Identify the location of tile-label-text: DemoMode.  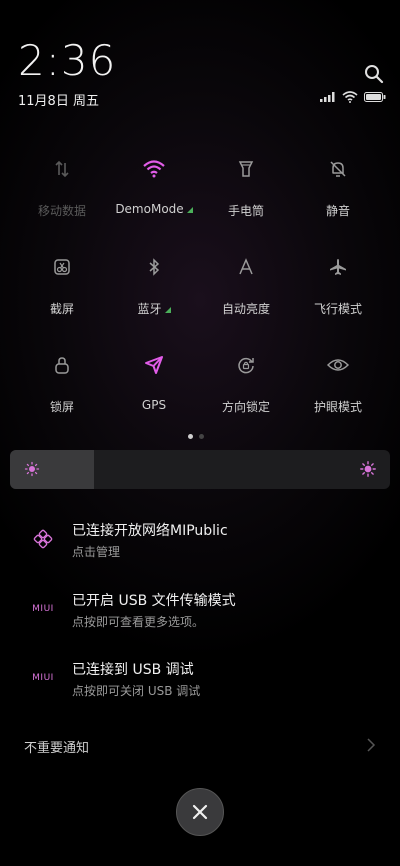
(149, 209).